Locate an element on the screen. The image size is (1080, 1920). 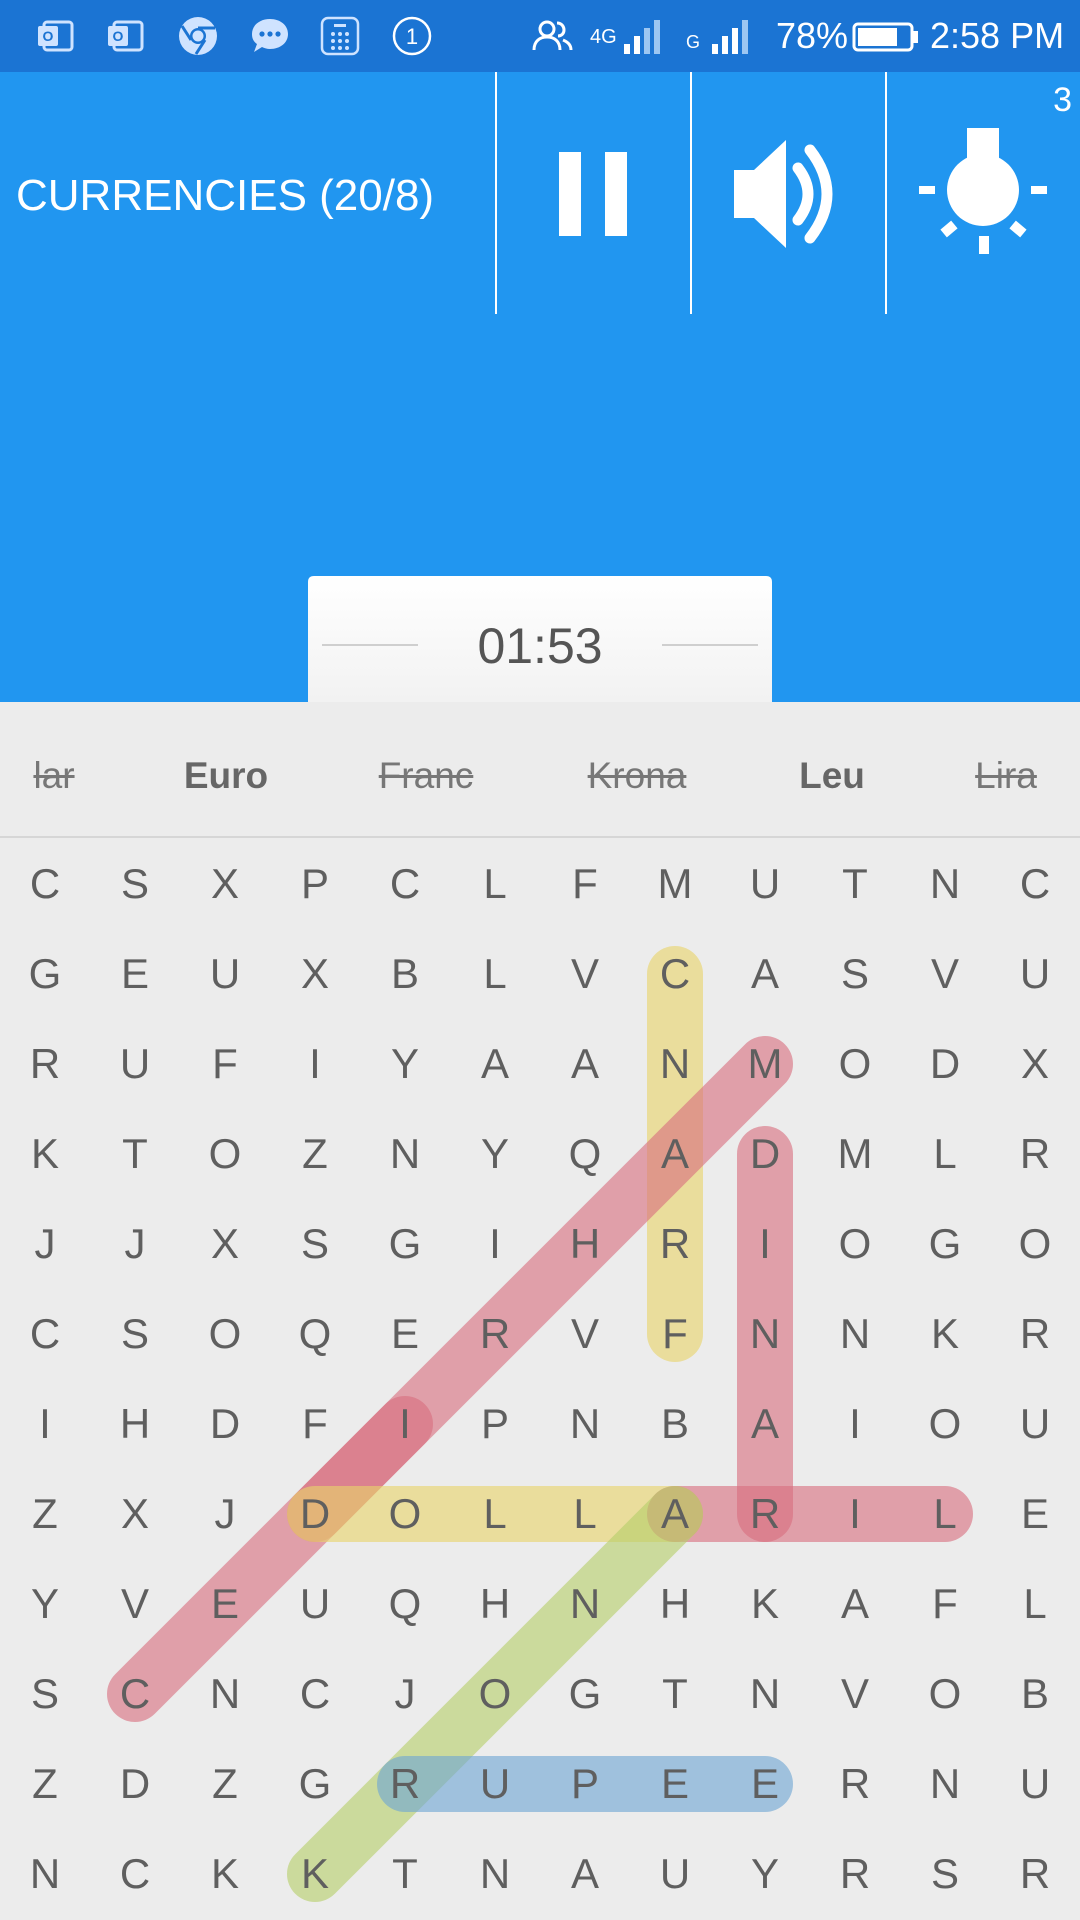
hint-button: 3 is located at coordinates (983, 193).